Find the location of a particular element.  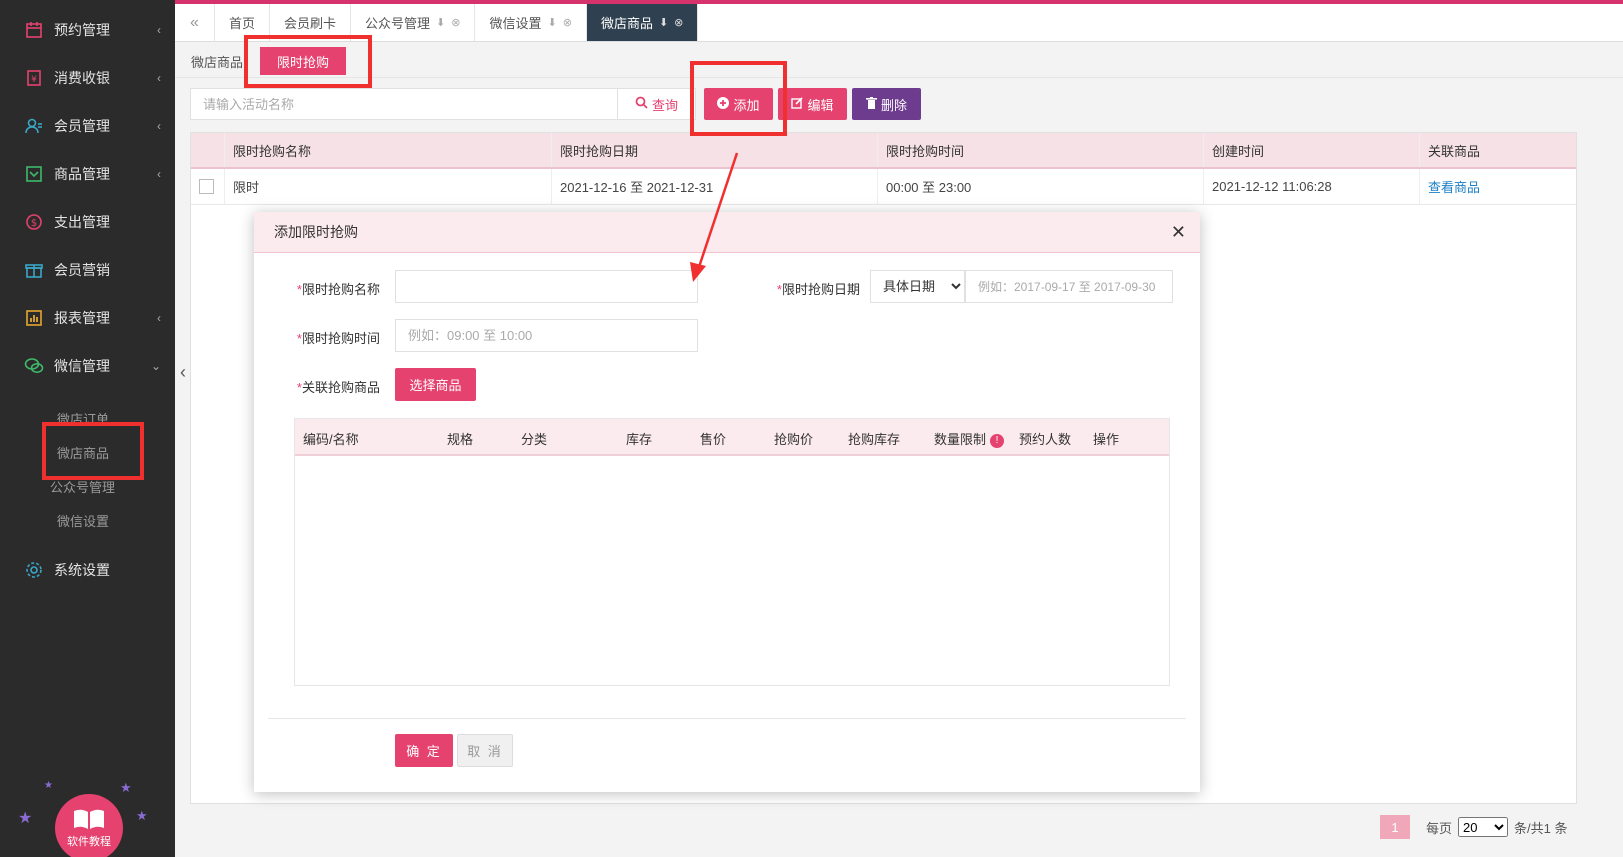

query-button: 查询 is located at coordinates (657, 104).